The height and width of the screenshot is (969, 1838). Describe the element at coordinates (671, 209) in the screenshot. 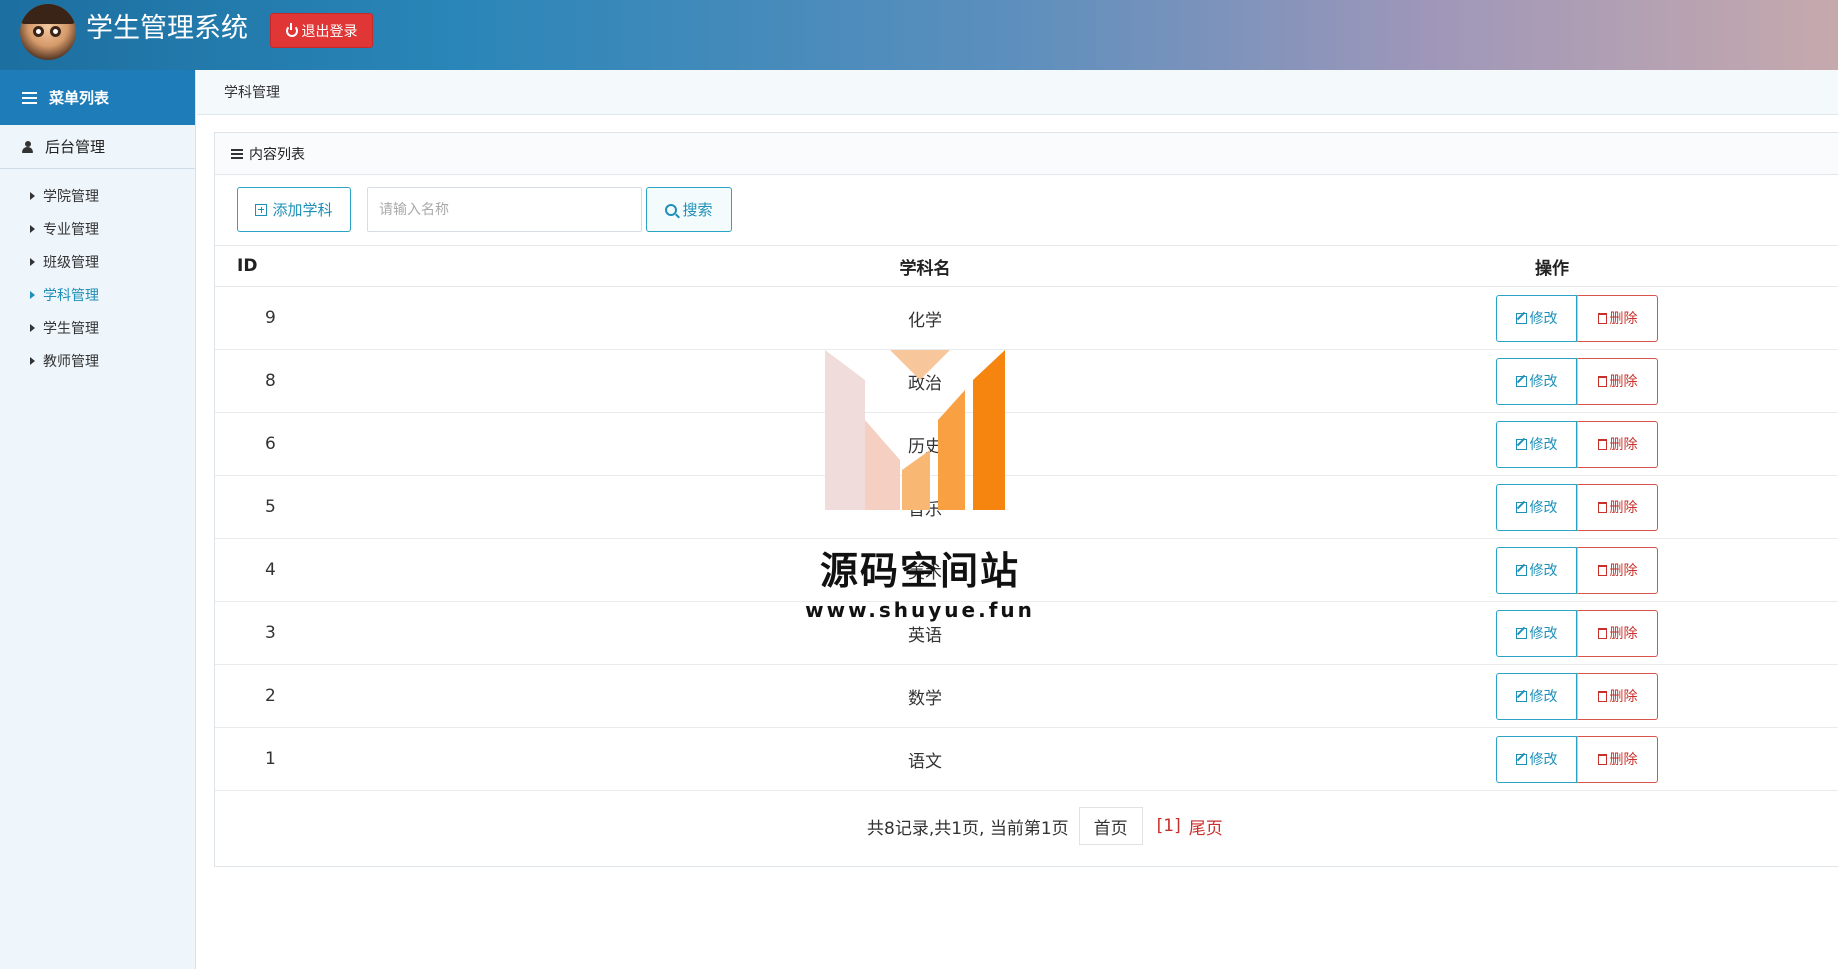

I see `search-icon` at that location.